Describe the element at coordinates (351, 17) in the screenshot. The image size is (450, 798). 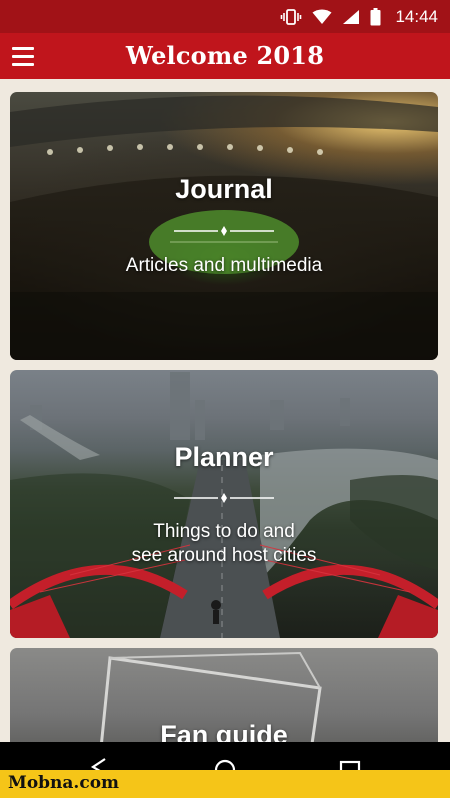
I see `signal-icon` at that location.